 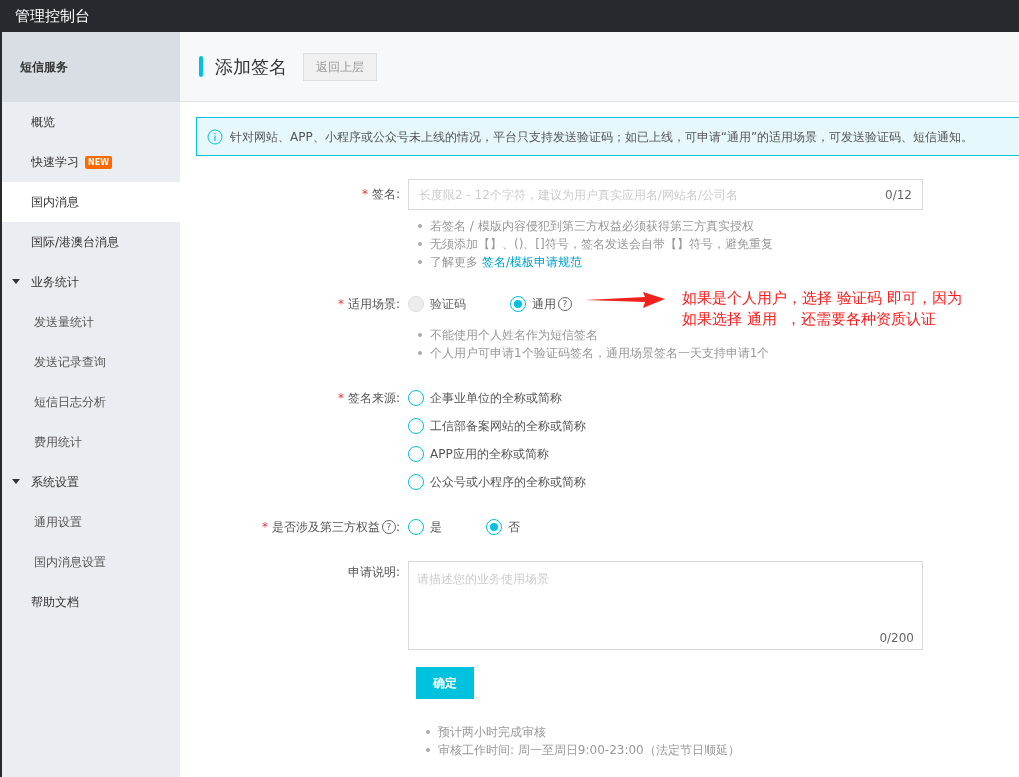 What do you see at coordinates (600, 353) in the screenshot?
I see `hint-text: 个人用户可申请1个验证码签名，通用场景签名一天支持申请1个` at bounding box center [600, 353].